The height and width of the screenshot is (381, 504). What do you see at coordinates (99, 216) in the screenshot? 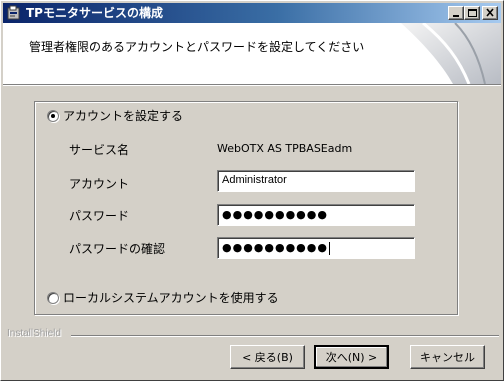
I see `password-label: パスワード` at bounding box center [99, 216].